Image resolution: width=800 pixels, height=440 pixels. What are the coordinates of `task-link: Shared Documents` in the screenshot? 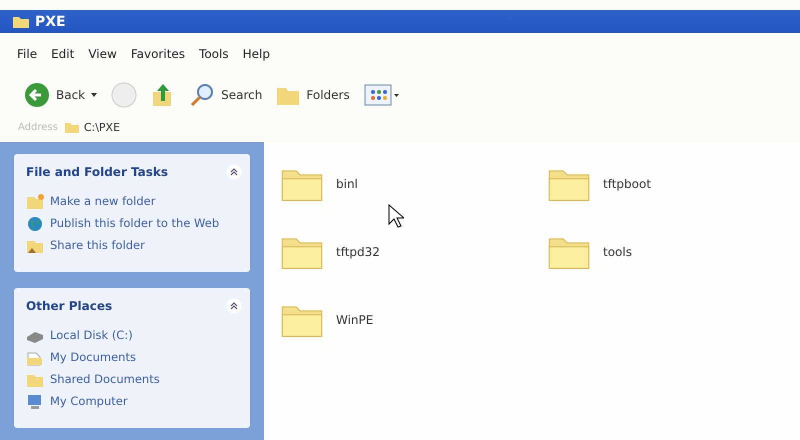 It's located at (134, 380).